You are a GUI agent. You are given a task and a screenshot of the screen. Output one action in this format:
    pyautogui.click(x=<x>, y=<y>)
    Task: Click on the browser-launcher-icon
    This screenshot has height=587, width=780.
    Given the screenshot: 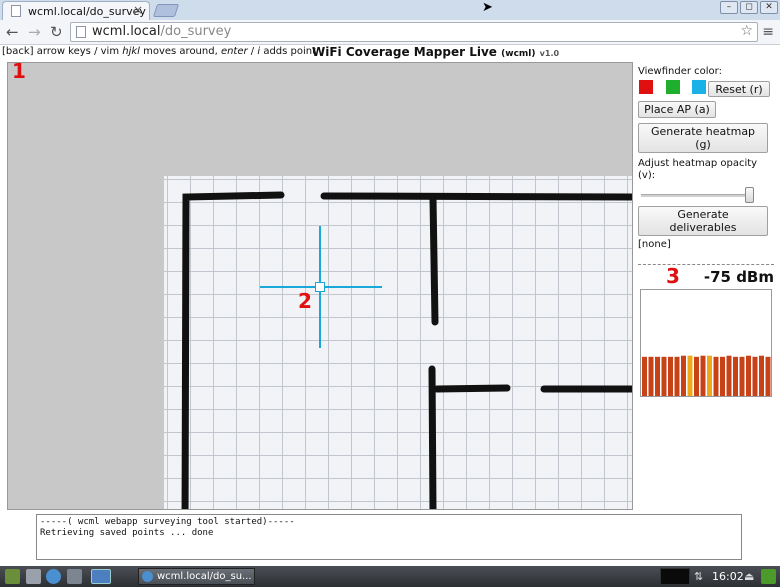 What is the action you would take?
    pyautogui.click(x=53, y=576)
    